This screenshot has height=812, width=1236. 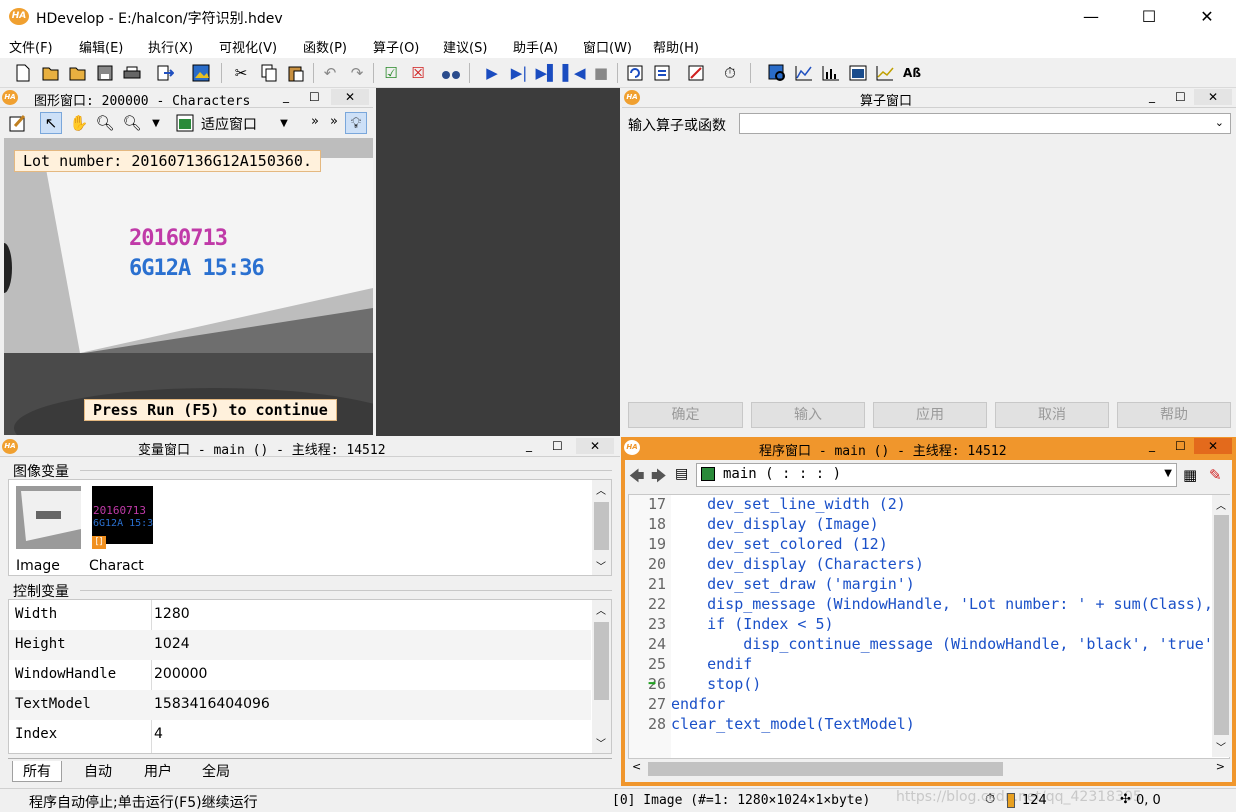 I want to click on back-arrow-icon: 🡄, so click(x=637, y=478).